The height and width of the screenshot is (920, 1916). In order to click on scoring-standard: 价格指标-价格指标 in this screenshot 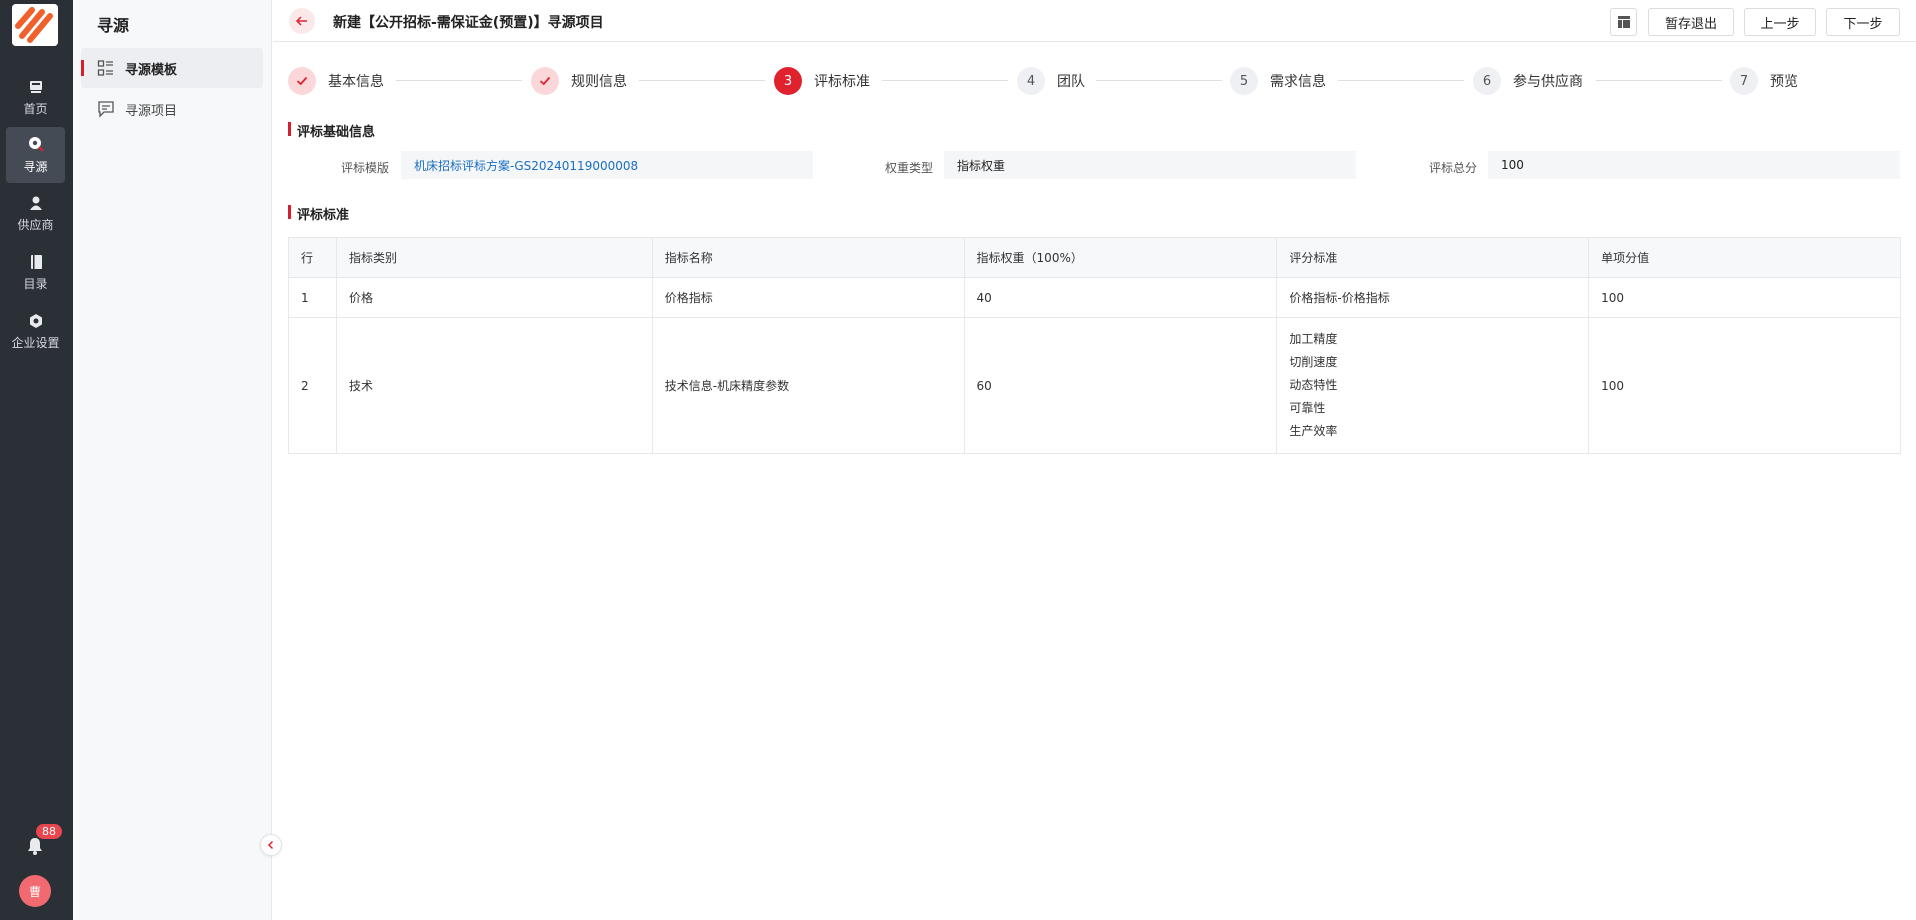, I will do `click(1433, 297)`.